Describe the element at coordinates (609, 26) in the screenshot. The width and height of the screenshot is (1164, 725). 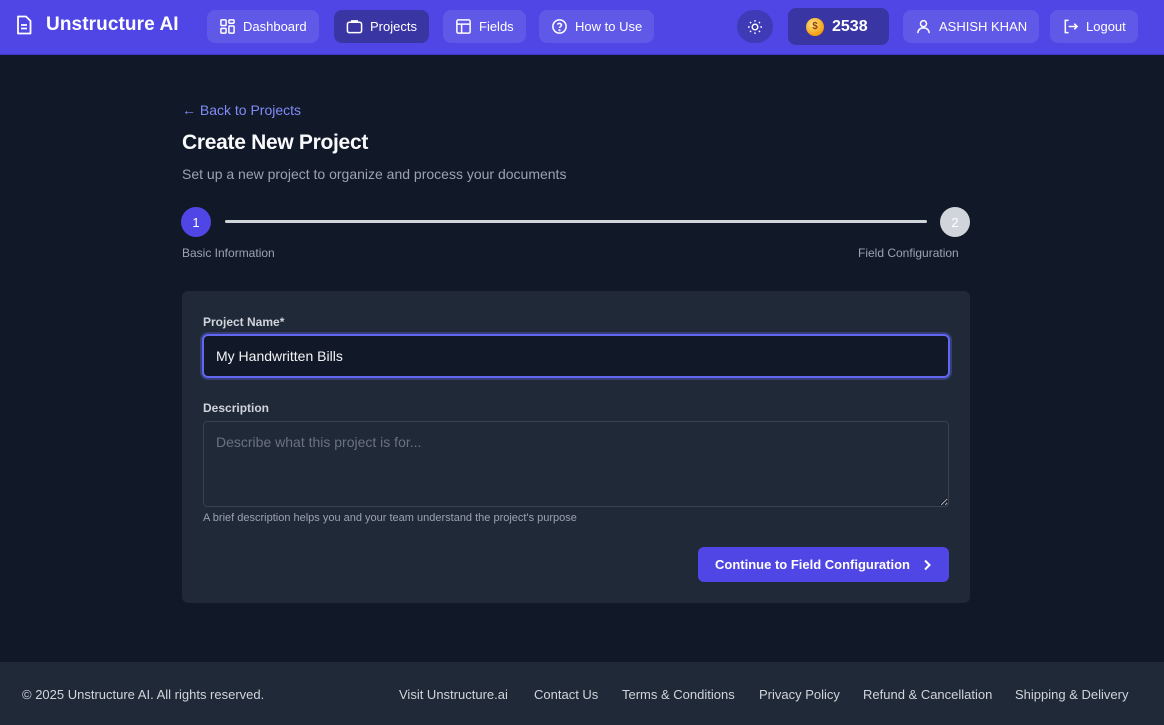
I see `nav-label: How to Use` at that location.